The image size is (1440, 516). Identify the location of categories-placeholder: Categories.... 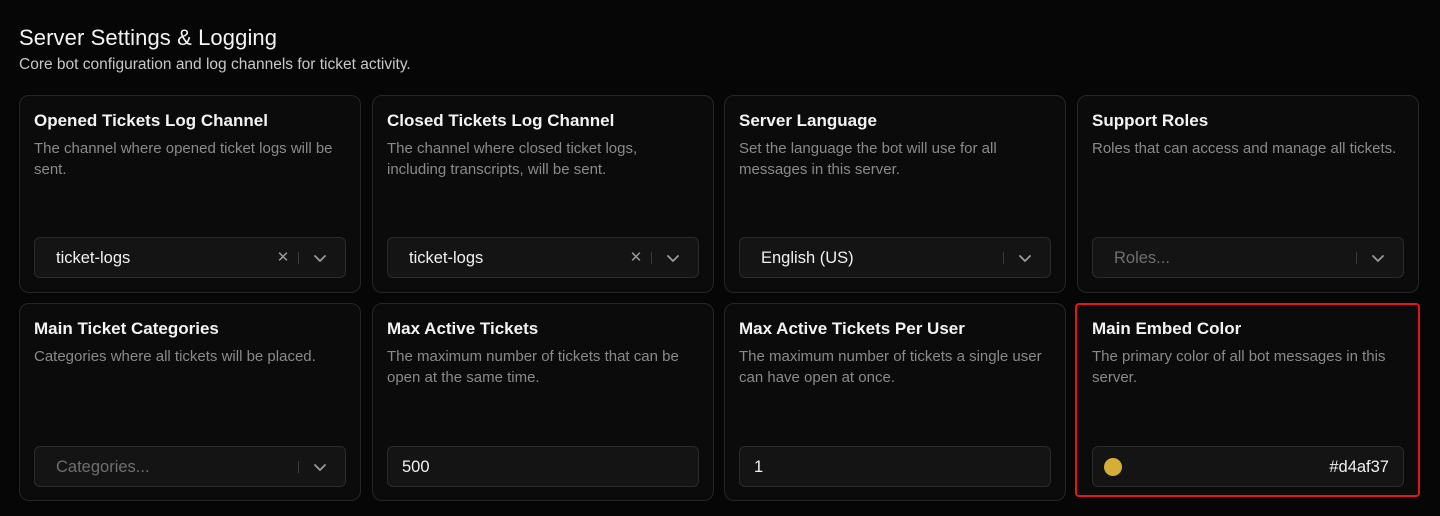
(103, 467).